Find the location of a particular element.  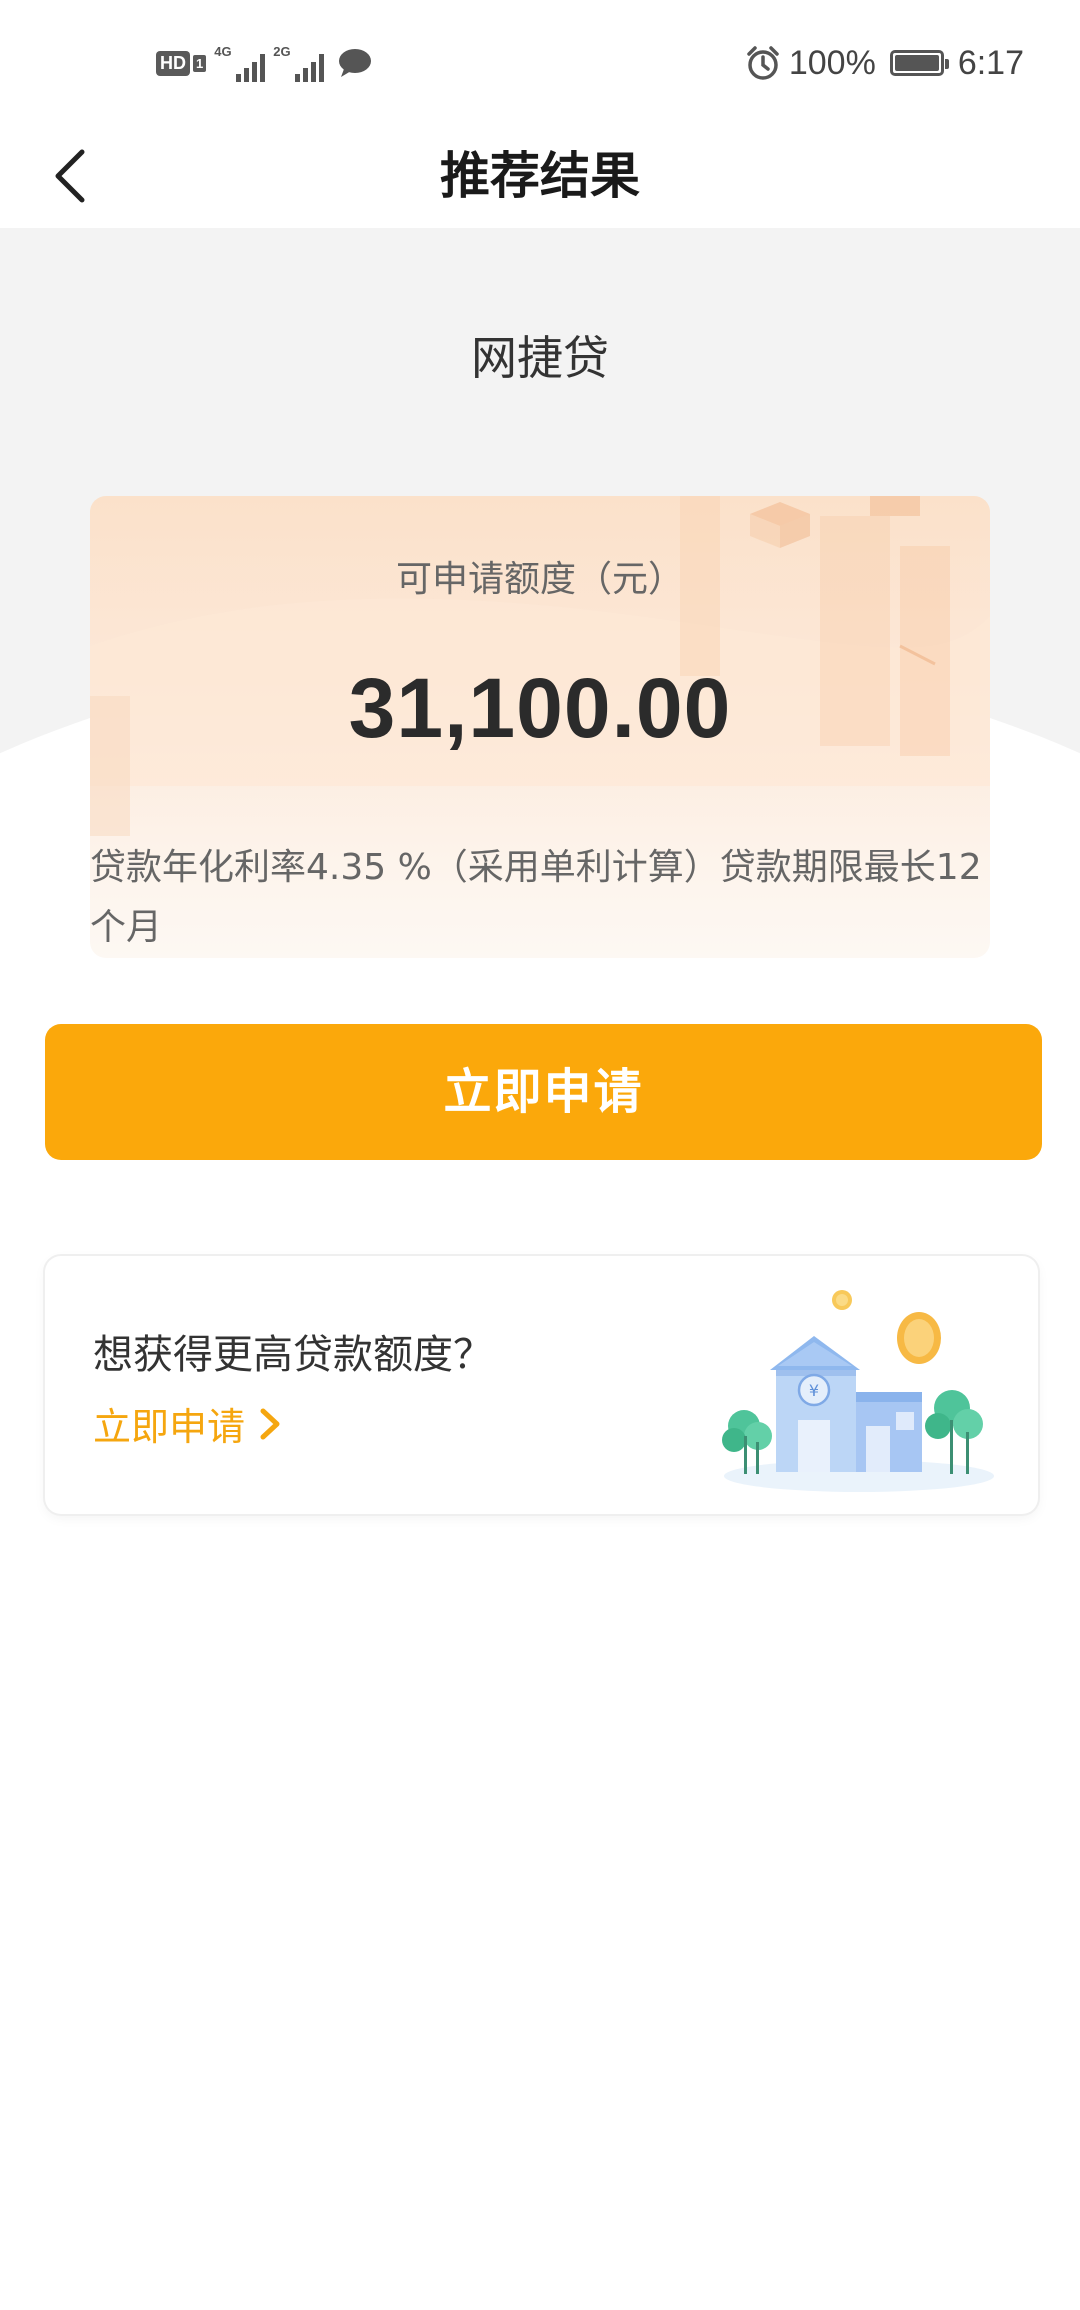

signal-2g-label: 2G is located at coordinates (282, 51).